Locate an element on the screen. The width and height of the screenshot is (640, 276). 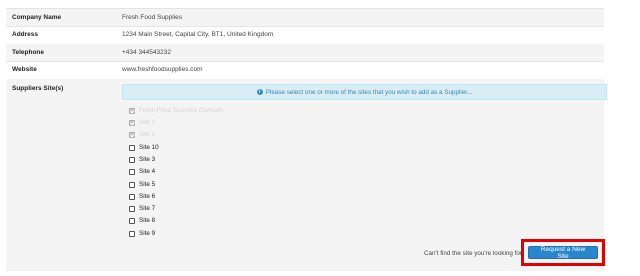
site-checkbox-site-9: Site 9 is located at coordinates (142, 233).